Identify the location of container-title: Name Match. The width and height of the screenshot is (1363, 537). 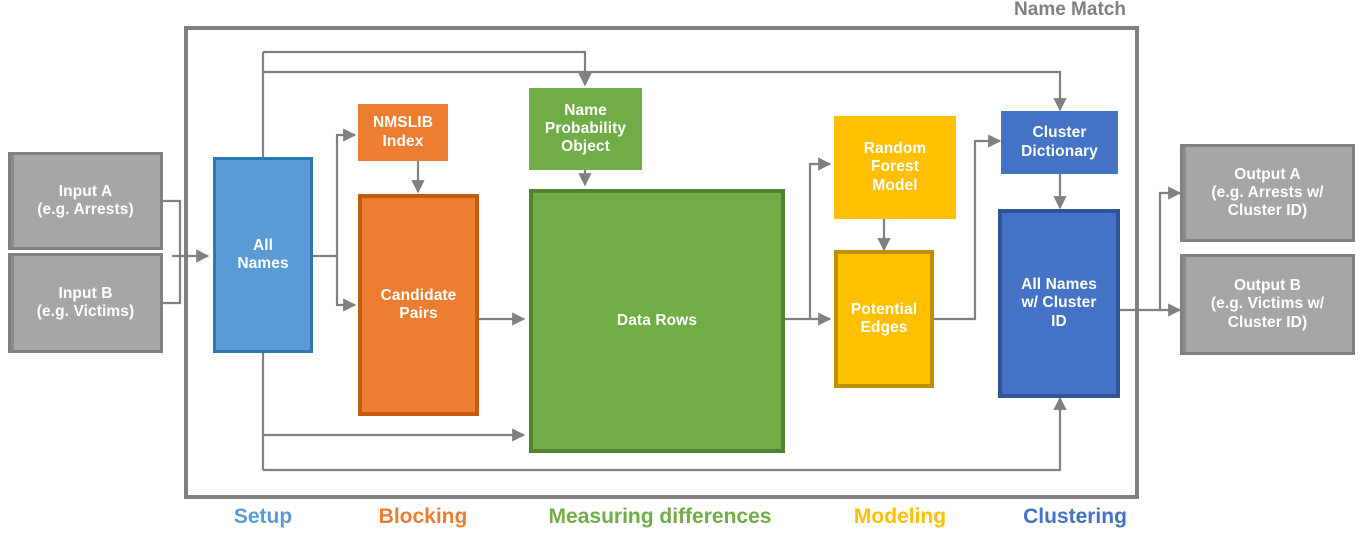
(1070, 10).